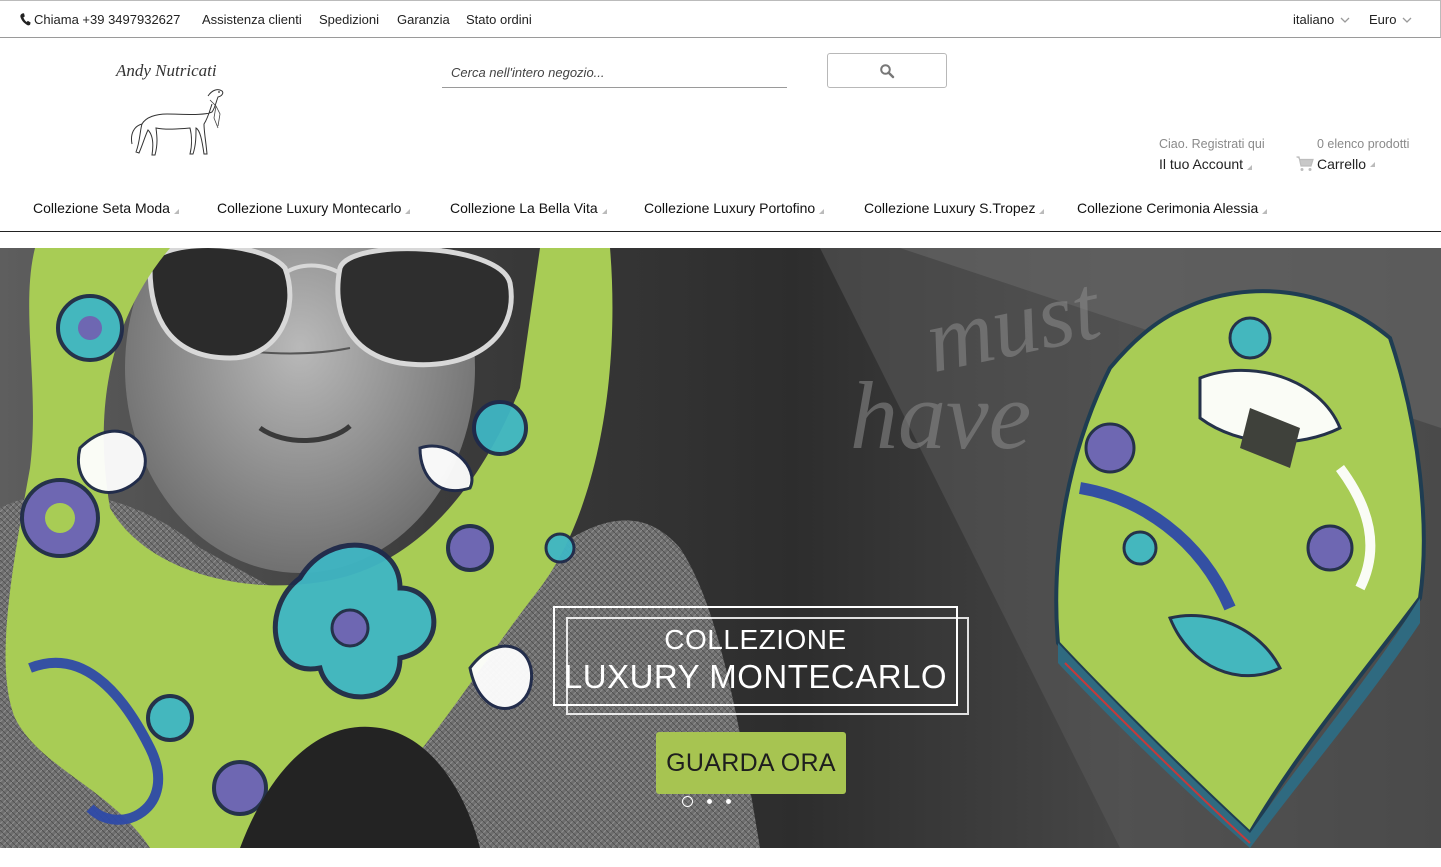  Describe the element at coordinates (169, 108) in the screenshot. I see `greyhound-logo-icon: Andy Nutricati` at that location.